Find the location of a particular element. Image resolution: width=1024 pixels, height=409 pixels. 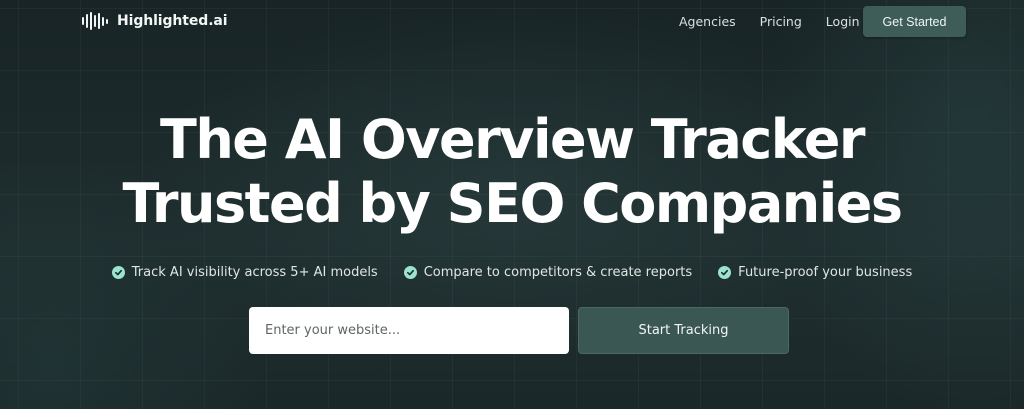

feature-text: Track AI visibility across 5+ AI models is located at coordinates (254, 272).